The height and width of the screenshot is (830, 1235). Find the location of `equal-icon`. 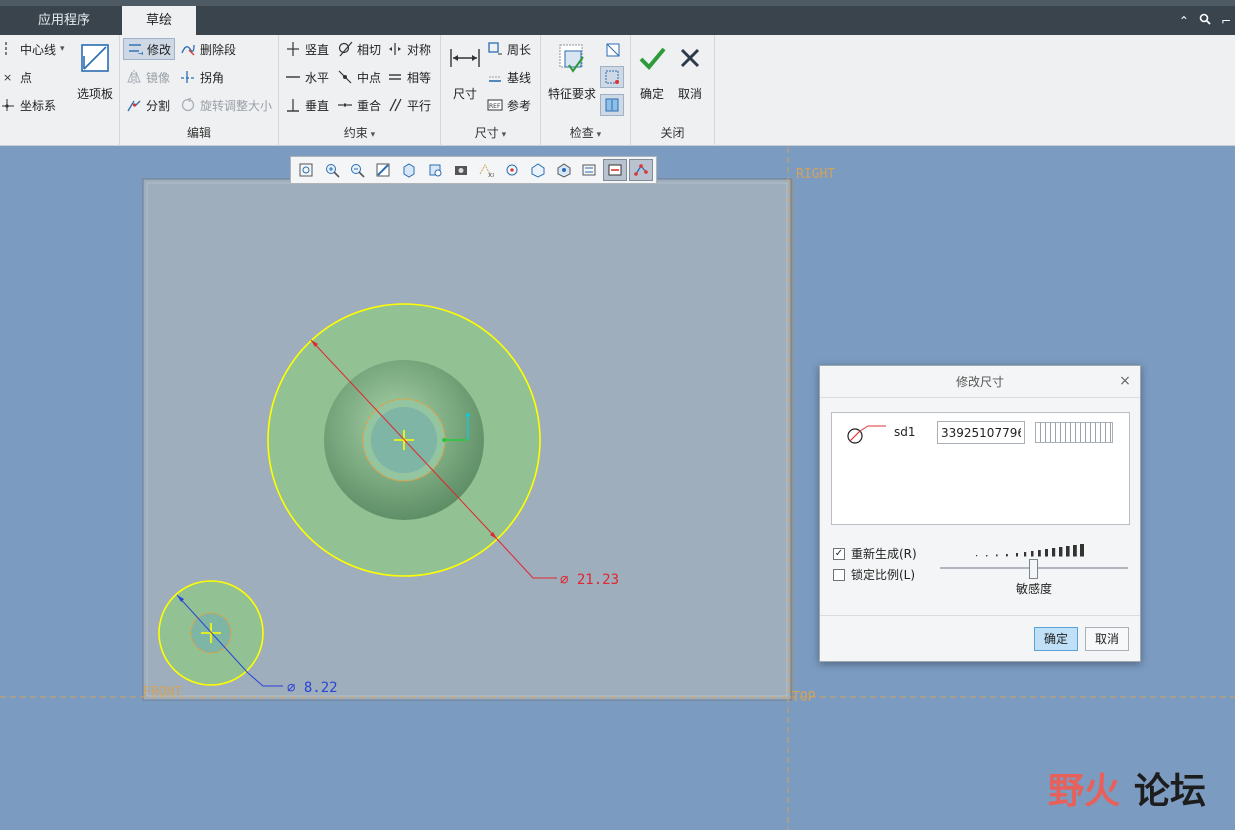

equal-icon is located at coordinates (395, 77).